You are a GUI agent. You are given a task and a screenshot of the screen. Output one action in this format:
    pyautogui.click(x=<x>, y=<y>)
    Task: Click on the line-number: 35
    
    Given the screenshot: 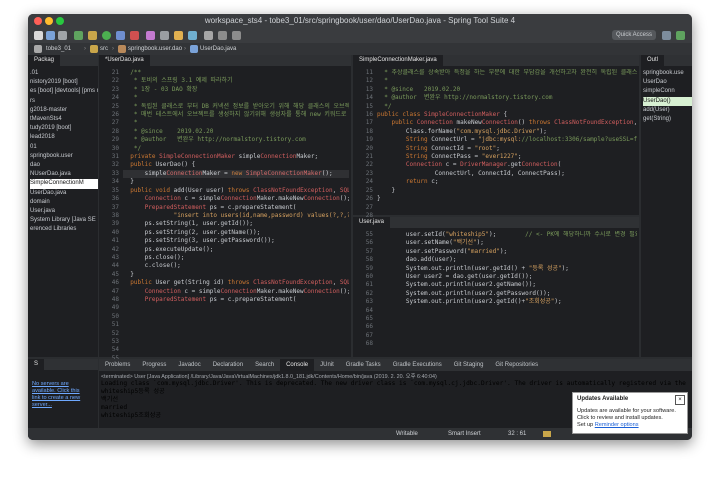 What is the action you would take?
    pyautogui.click(x=115, y=190)
    